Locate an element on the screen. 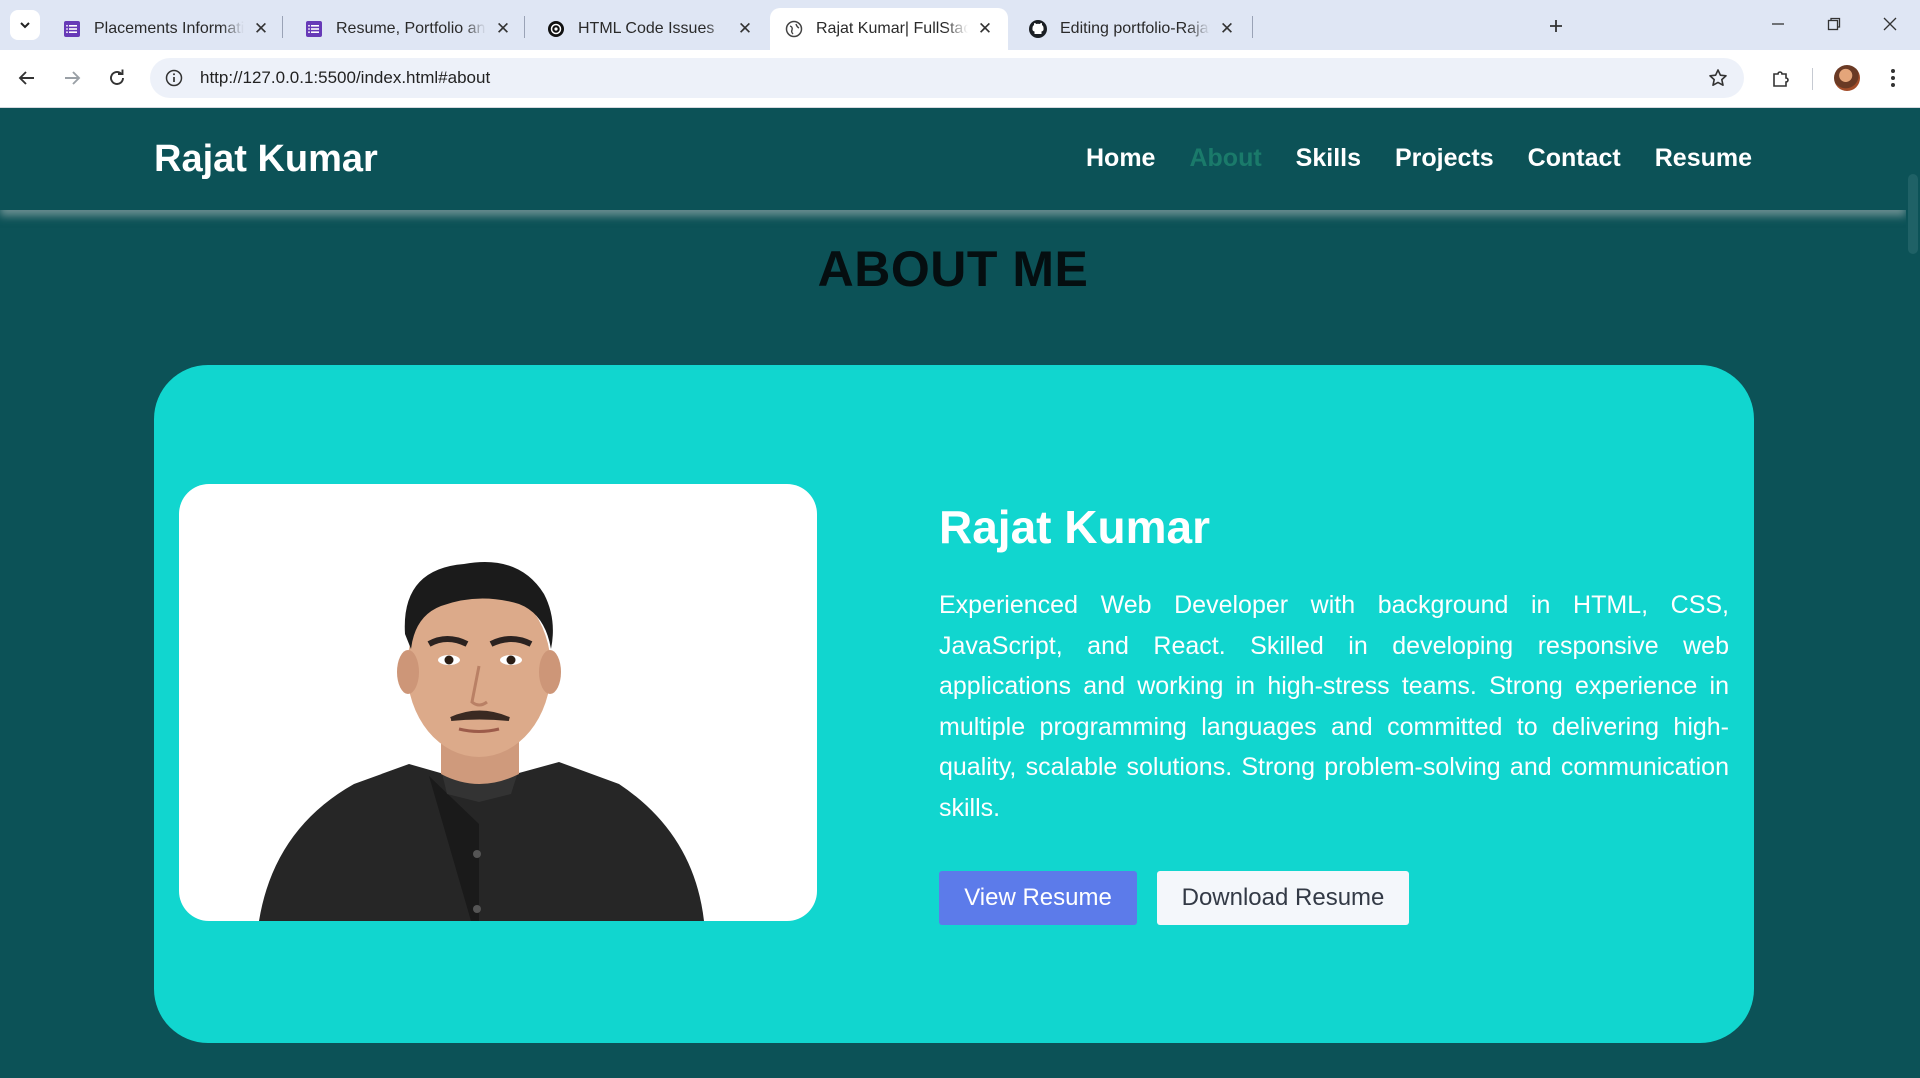 The height and width of the screenshot is (1078, 1920). nav-projects: Projects is located at coordinates (1444, 158).